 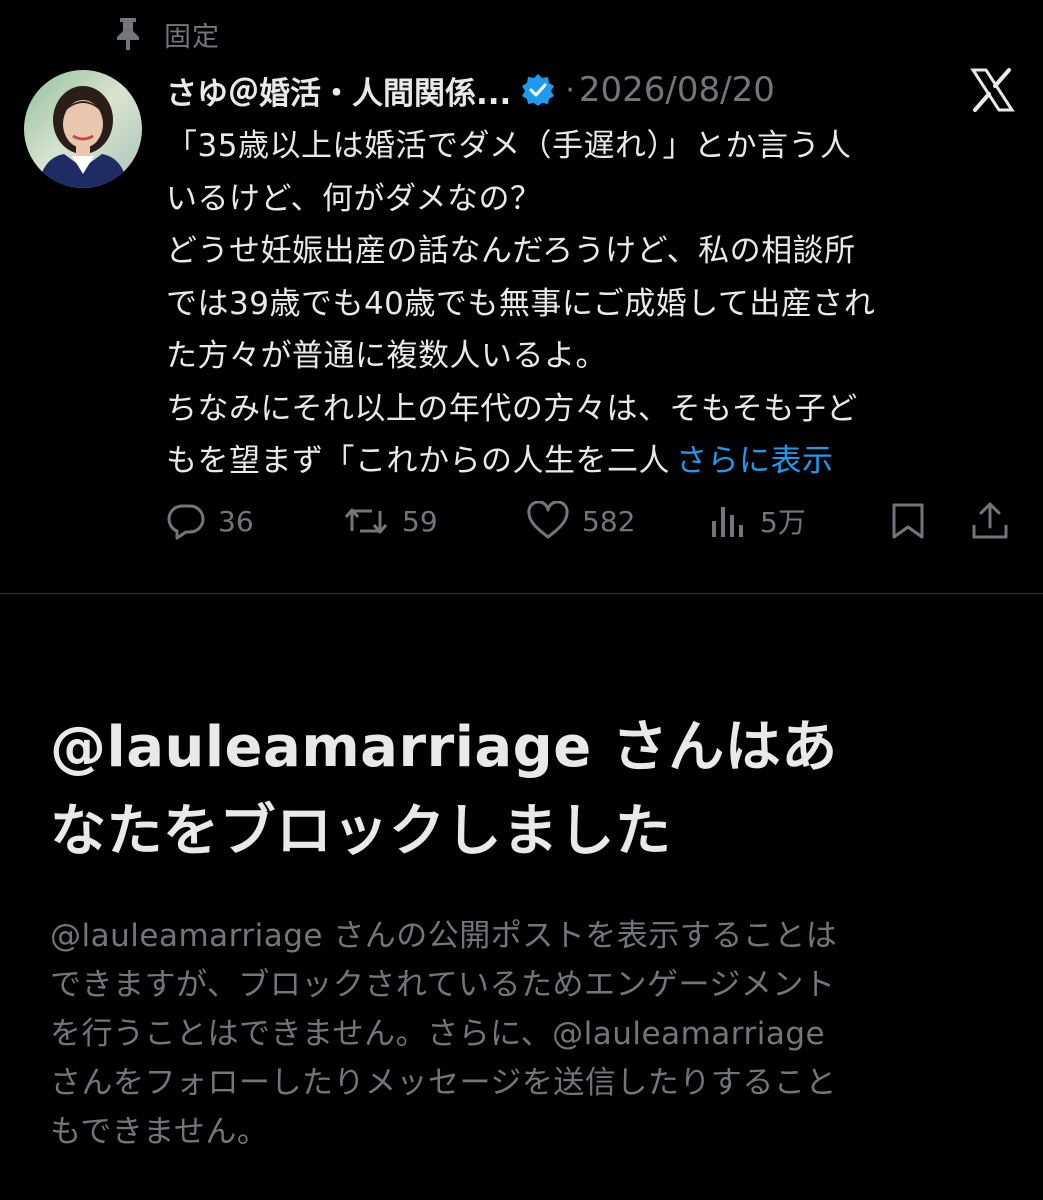 I want to click on blocked-title-line: @lauleamarriage さんはあ, so click(x=444, y=747).